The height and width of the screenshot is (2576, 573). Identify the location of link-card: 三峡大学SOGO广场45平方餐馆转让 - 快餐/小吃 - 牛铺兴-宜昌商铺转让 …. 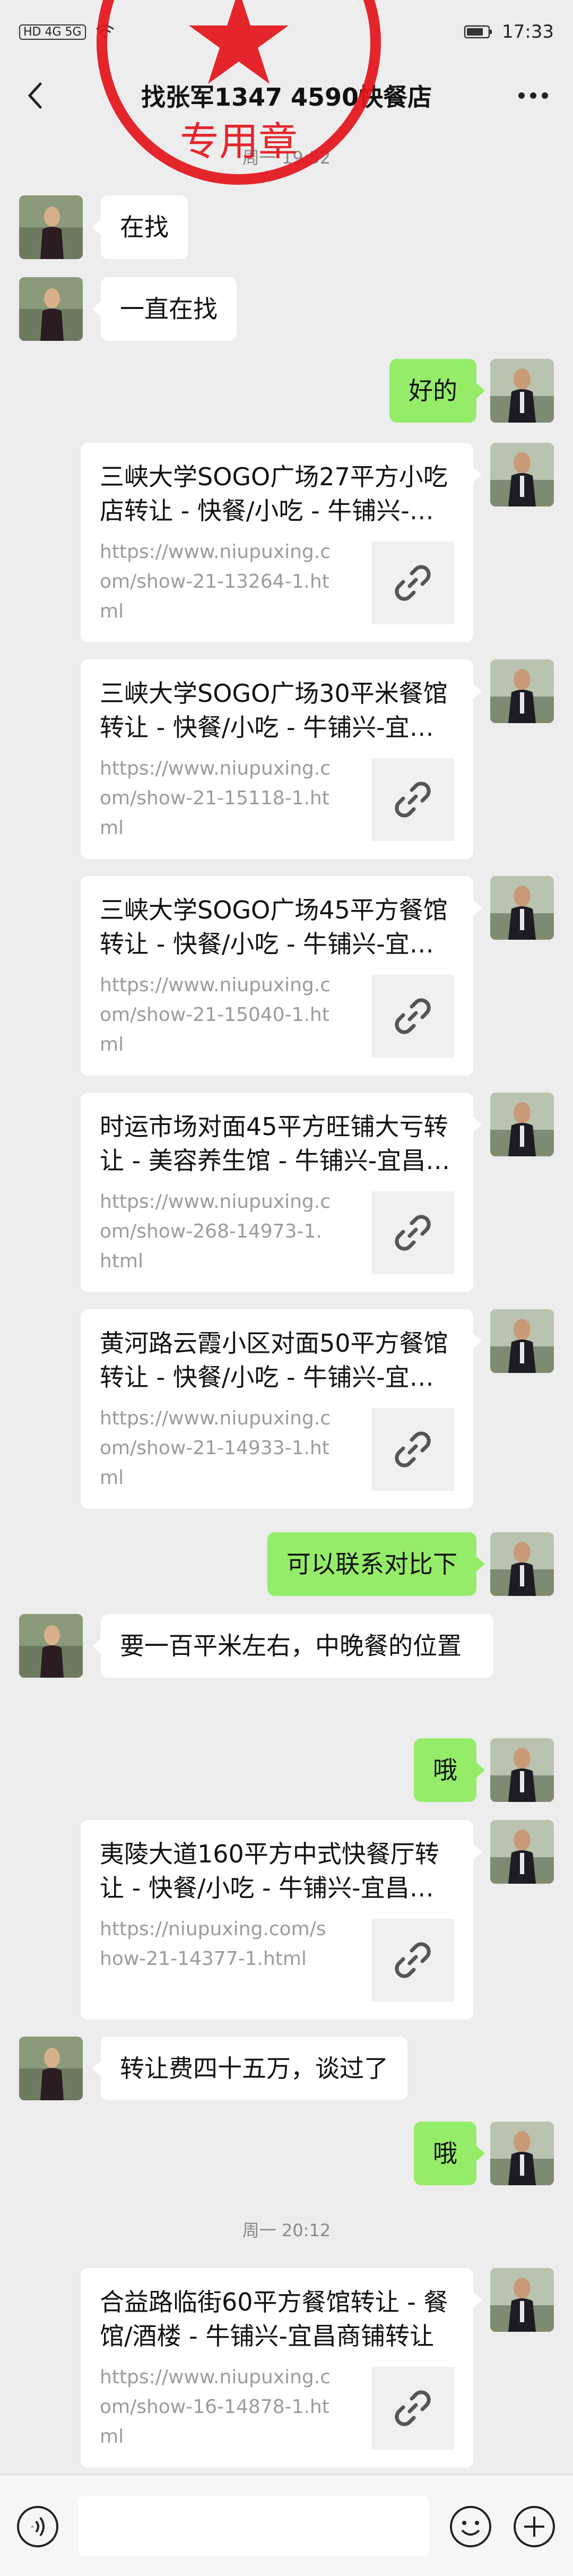
(281, 976).